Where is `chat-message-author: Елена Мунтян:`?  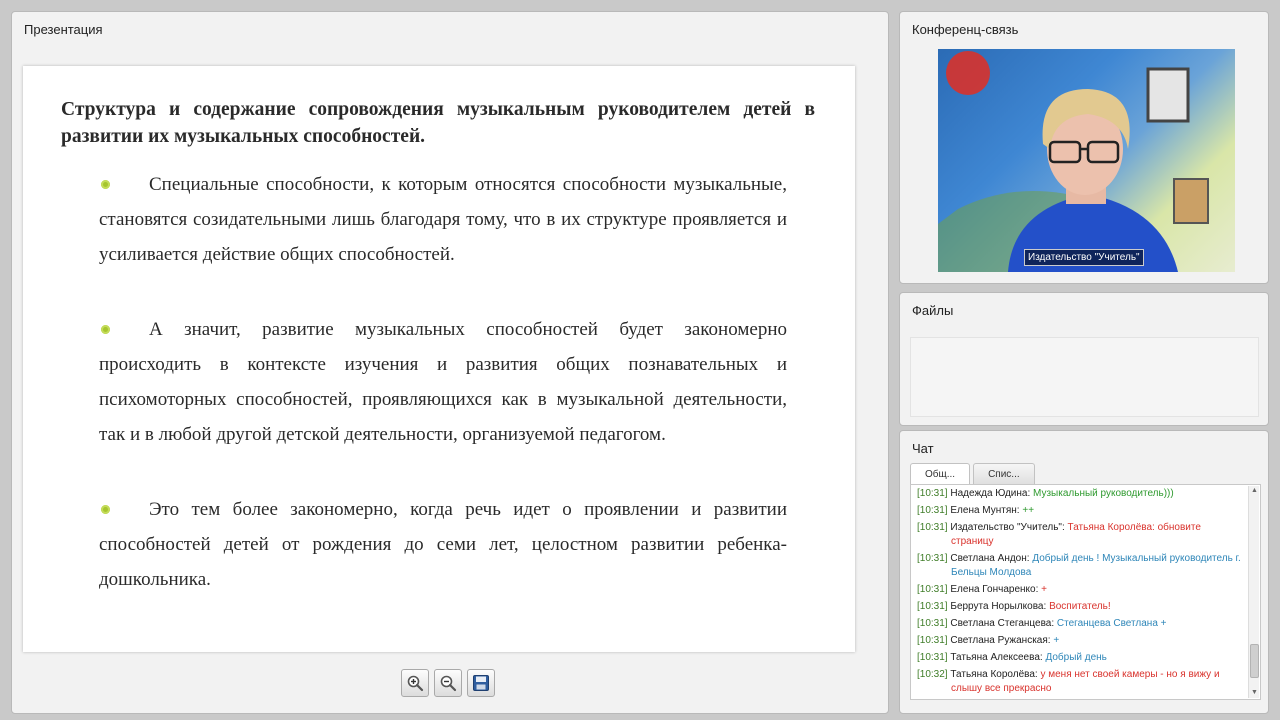
chat-message-author: Елена Мунтян: is located at coordinates (985, 510).